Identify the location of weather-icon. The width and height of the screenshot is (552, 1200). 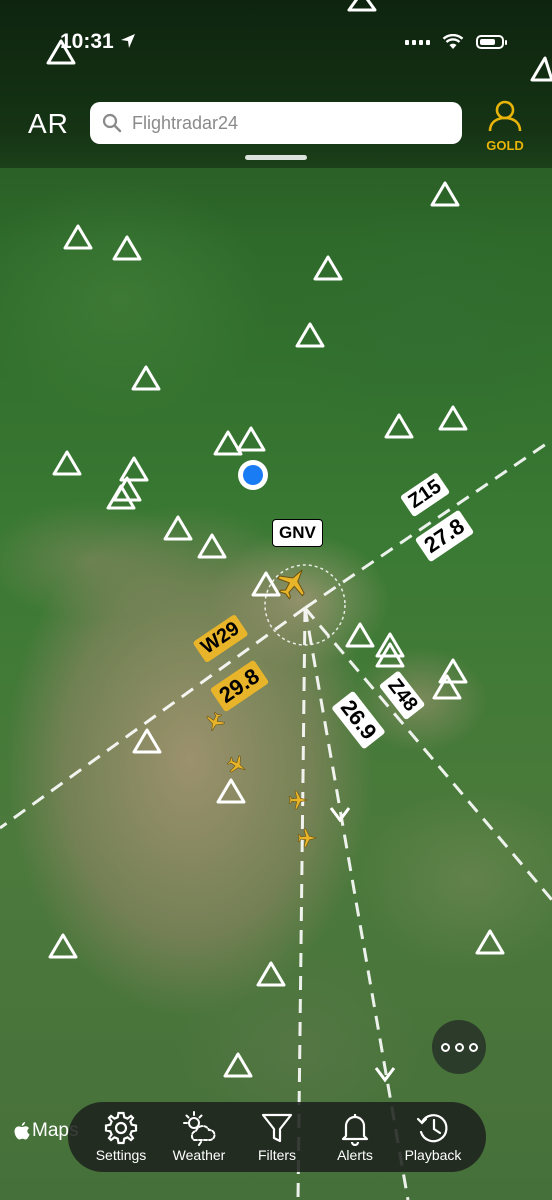
(199, 1128).